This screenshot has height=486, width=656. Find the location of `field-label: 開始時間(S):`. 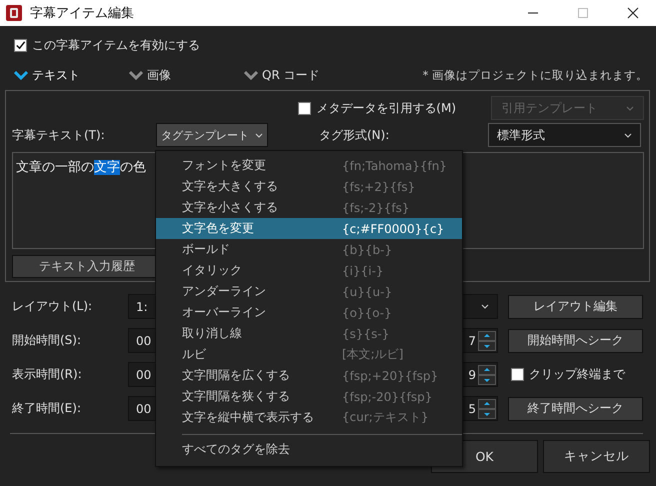

field-label: 開始時間(S): is located at coordinates (47, 340).